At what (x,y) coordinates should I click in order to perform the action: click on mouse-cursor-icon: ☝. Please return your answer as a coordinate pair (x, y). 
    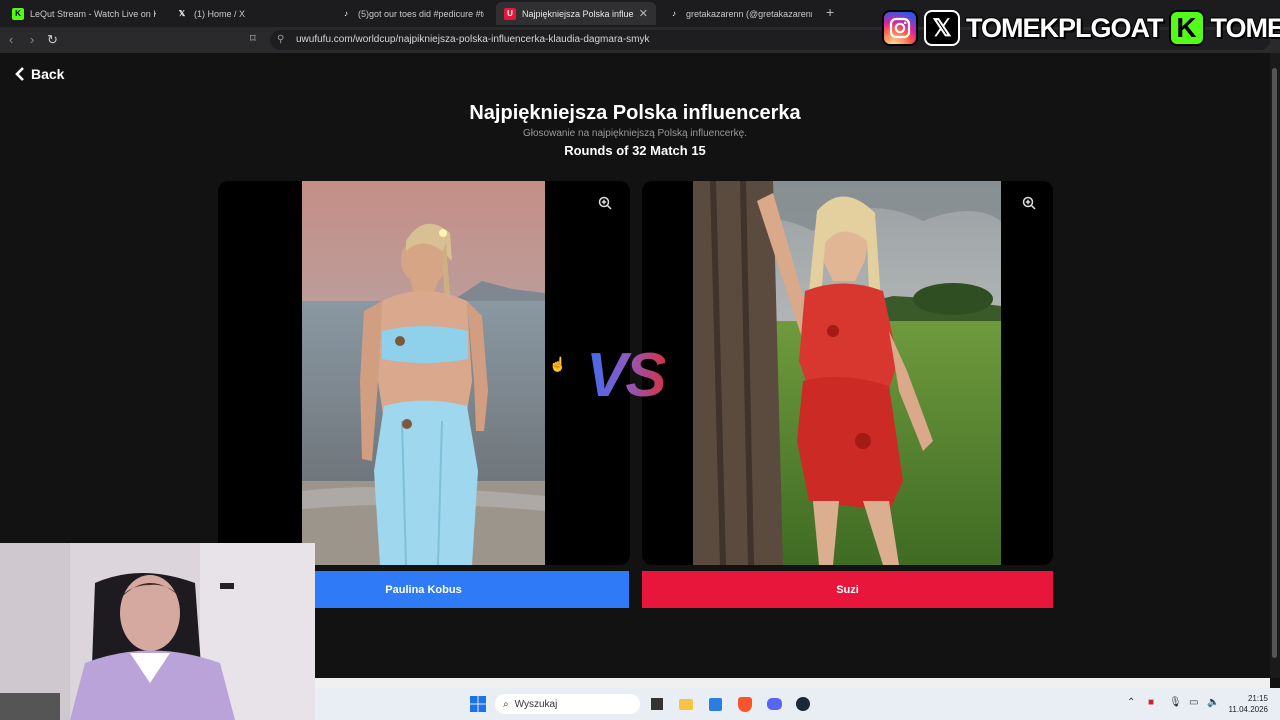
    Looking at the image, I should click on (558, 364).